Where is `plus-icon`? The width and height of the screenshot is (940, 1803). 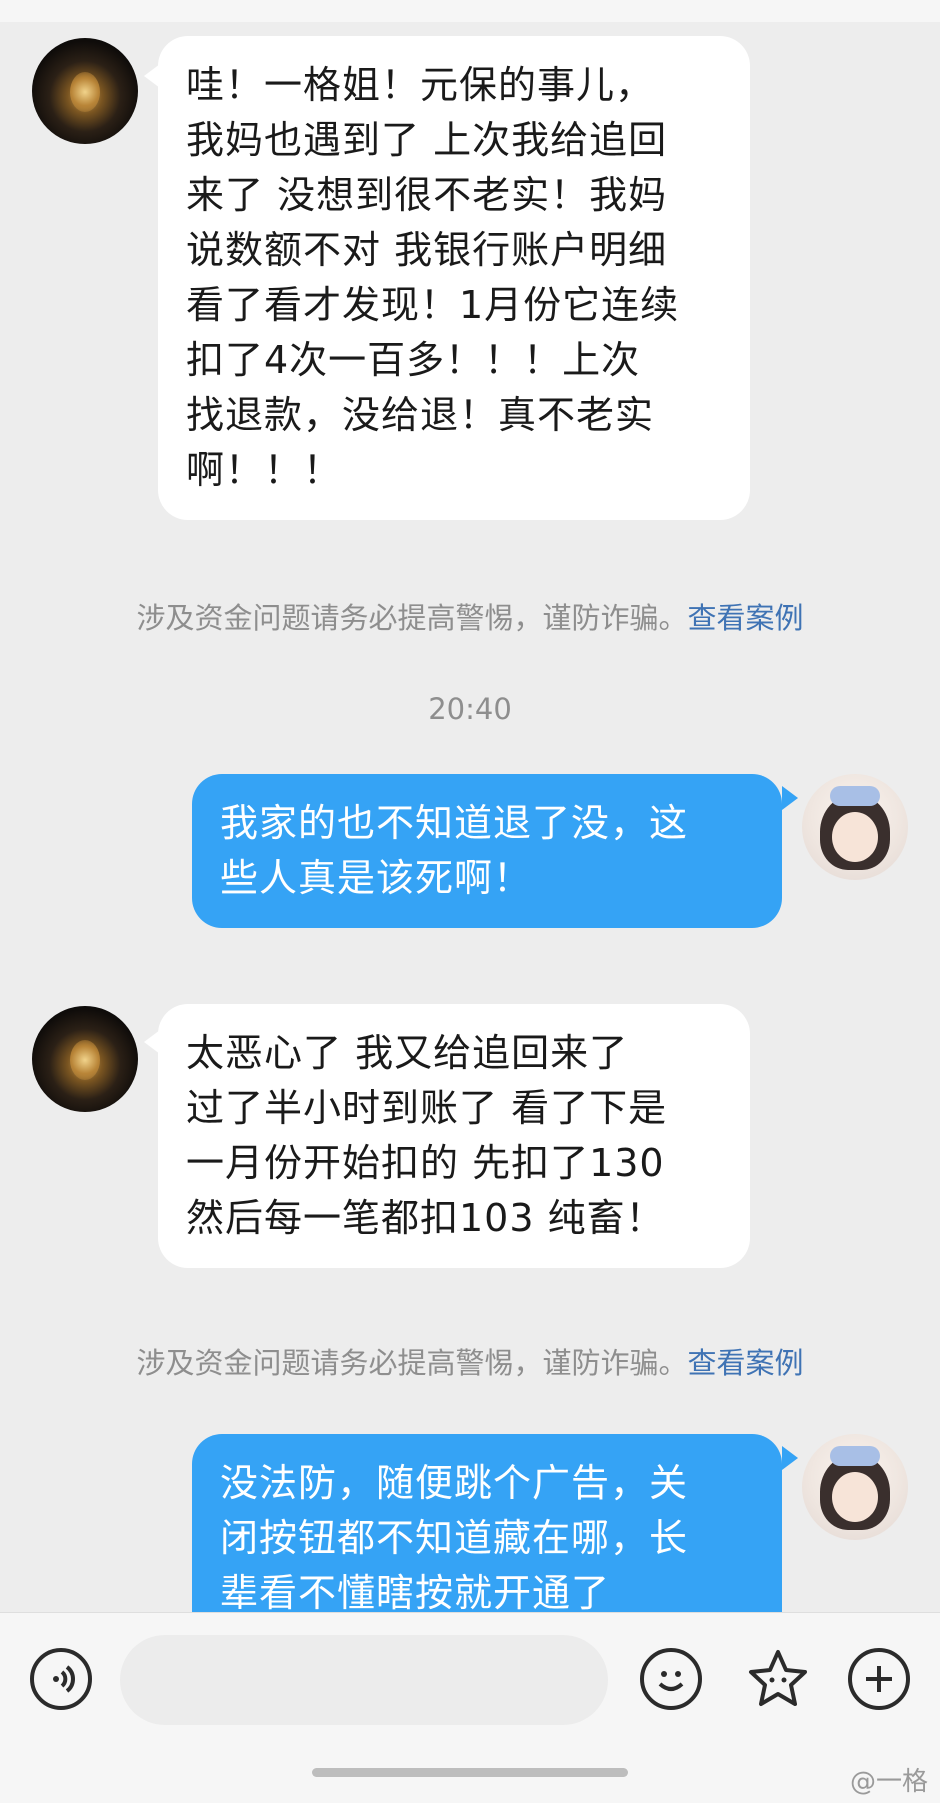 plus-icon is located at coordinates (879, 1679).